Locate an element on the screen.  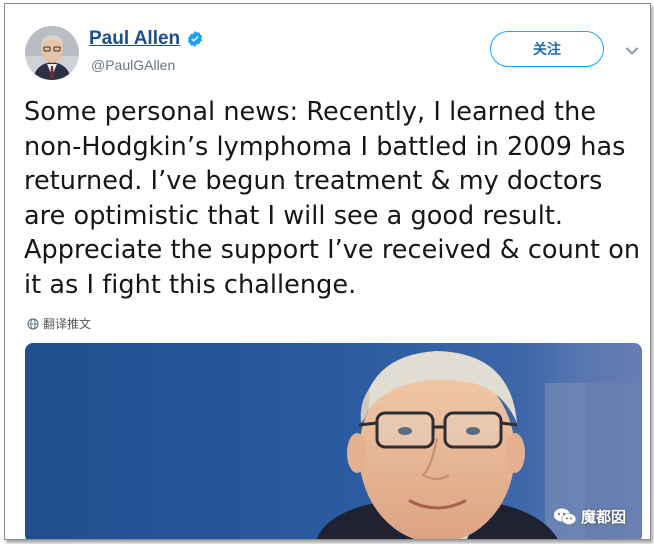
translate-label: 翻译推文 is located at coordinates (67, 324).